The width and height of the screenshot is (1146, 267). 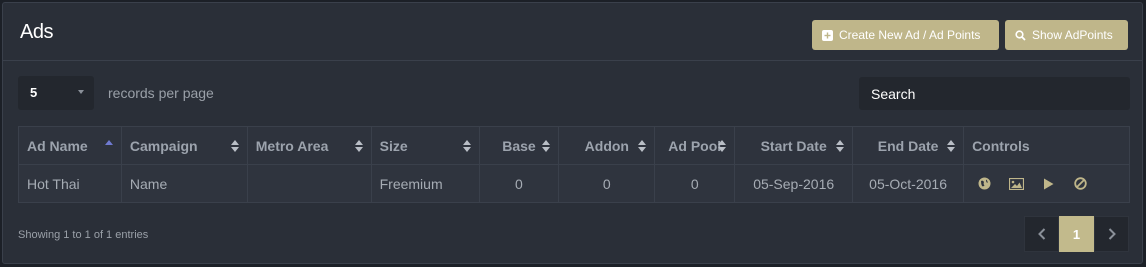 What do you see at coordinates (1020, 35) in the screenshot?
I see `search-icon` at bounding box center [1020, 35].